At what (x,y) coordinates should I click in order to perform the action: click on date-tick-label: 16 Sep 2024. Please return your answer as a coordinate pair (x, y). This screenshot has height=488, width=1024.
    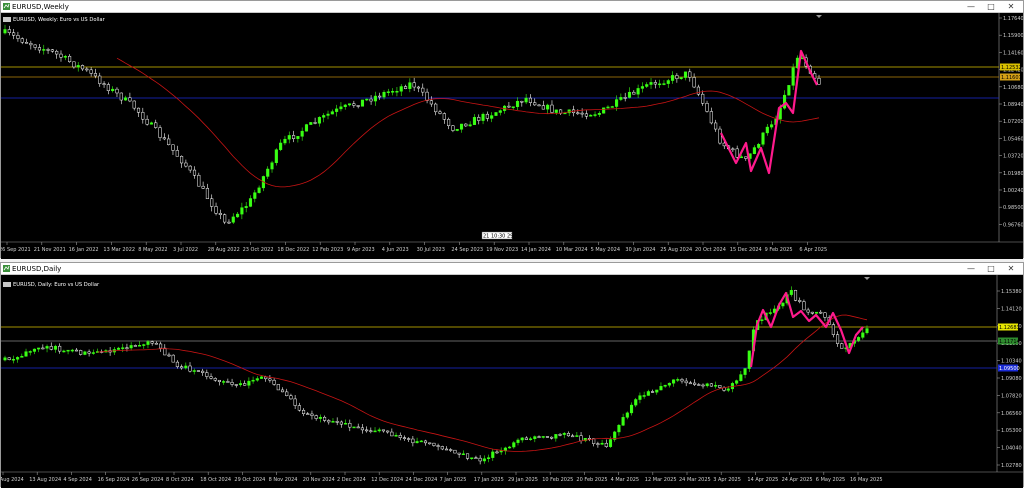
    Looking at the image, I should click on (114, 480).